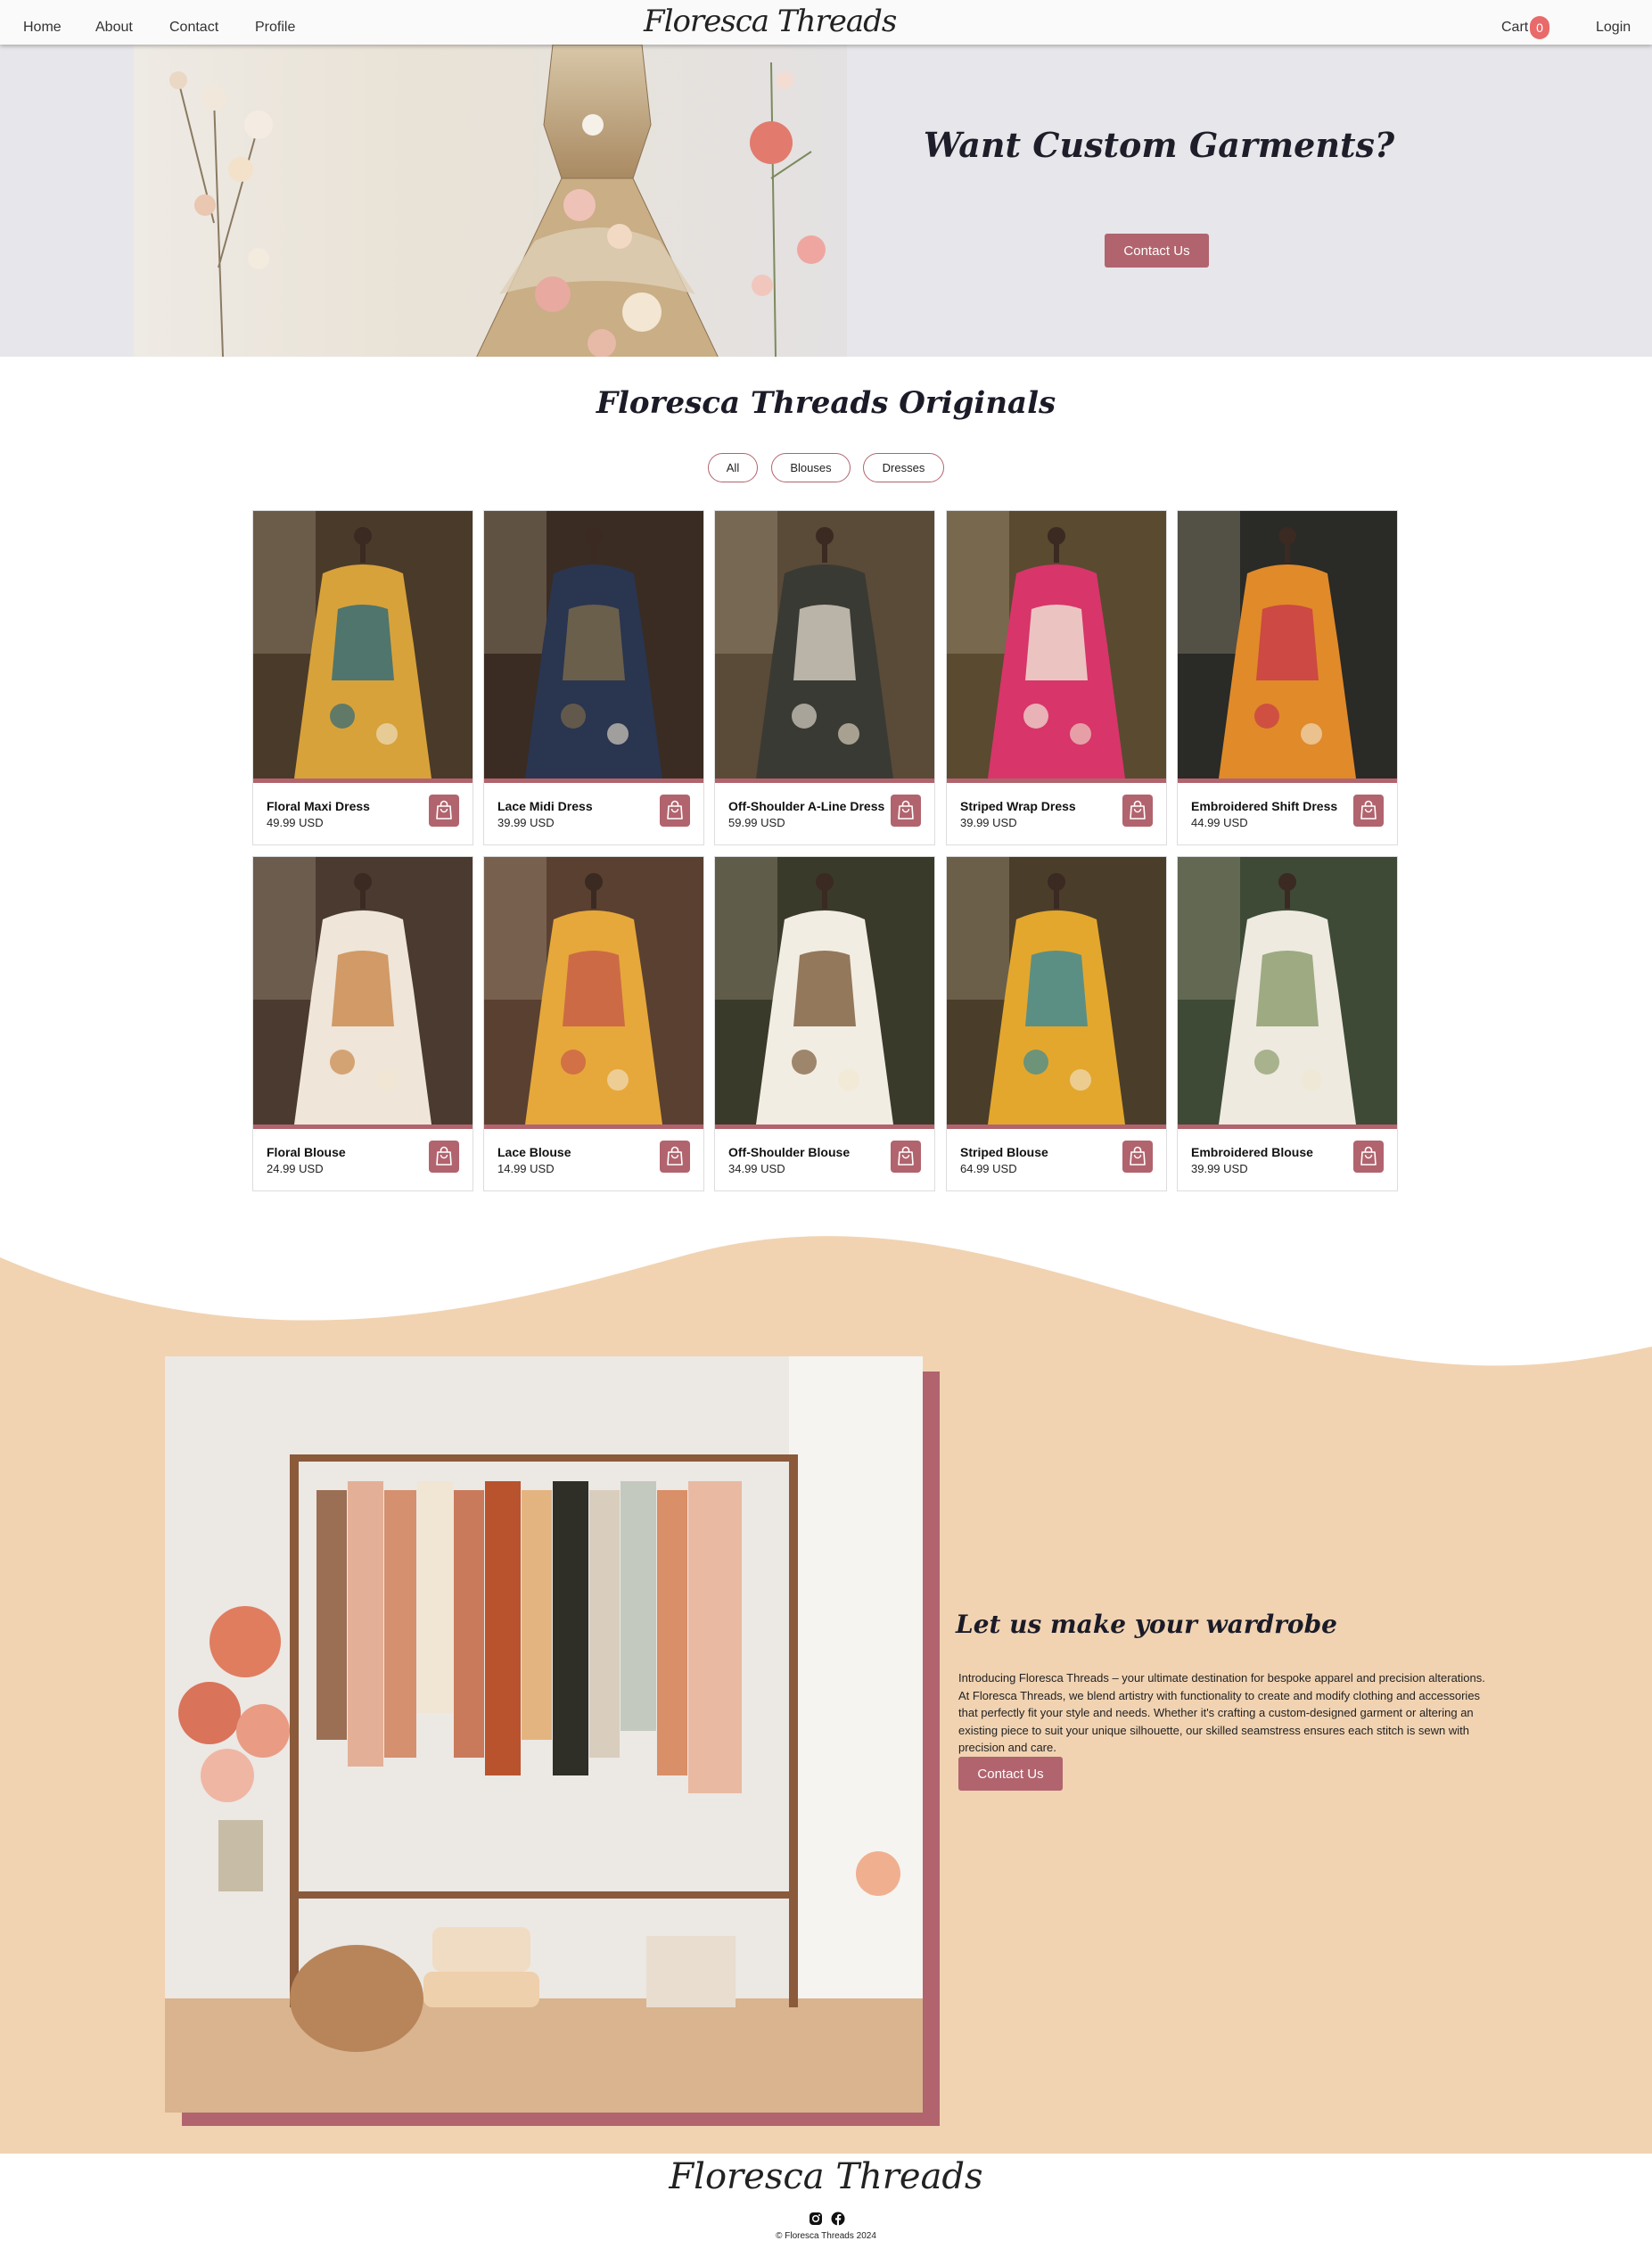 The height and width of the screenshot is (2249, 1652). What do you see at coordinates (1219, 822) in the screenshot?
I see `product-price: 44.99 USD` at bounding box center [1219, 822].